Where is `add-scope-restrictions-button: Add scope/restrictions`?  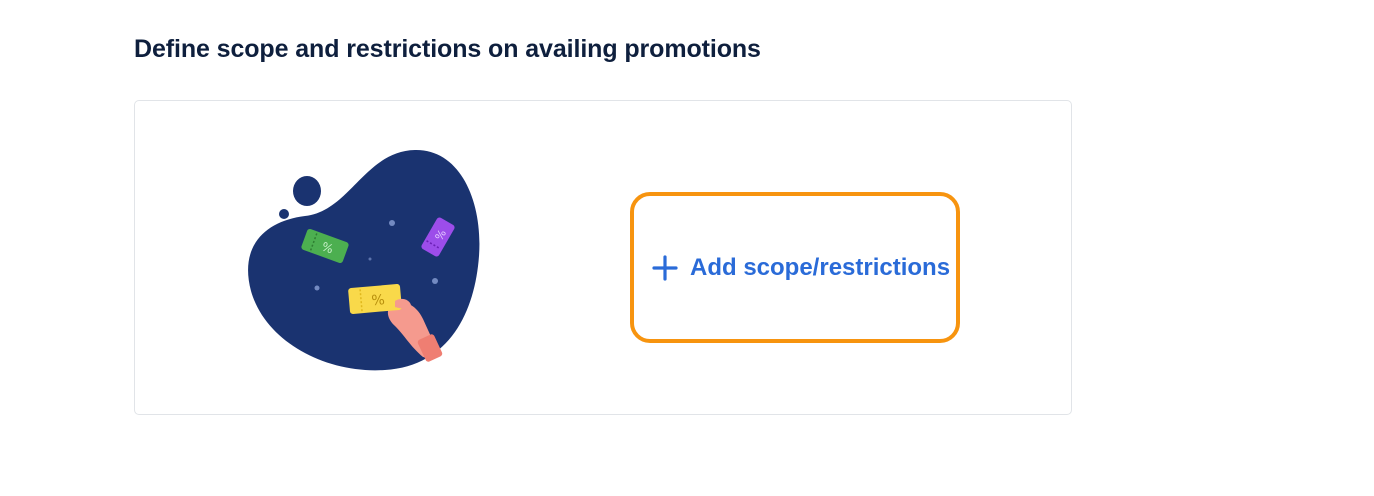
add-scope-restrictions-button: Add scope/restrictions is located at coordinates (795, 267).